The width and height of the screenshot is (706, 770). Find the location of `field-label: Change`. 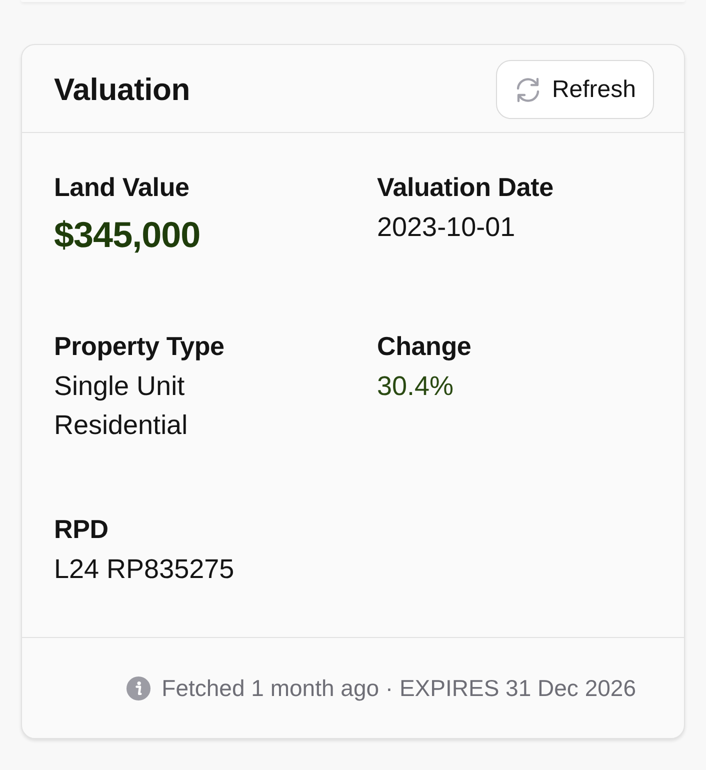

field-label: Change is located at coordinates (424, 346).